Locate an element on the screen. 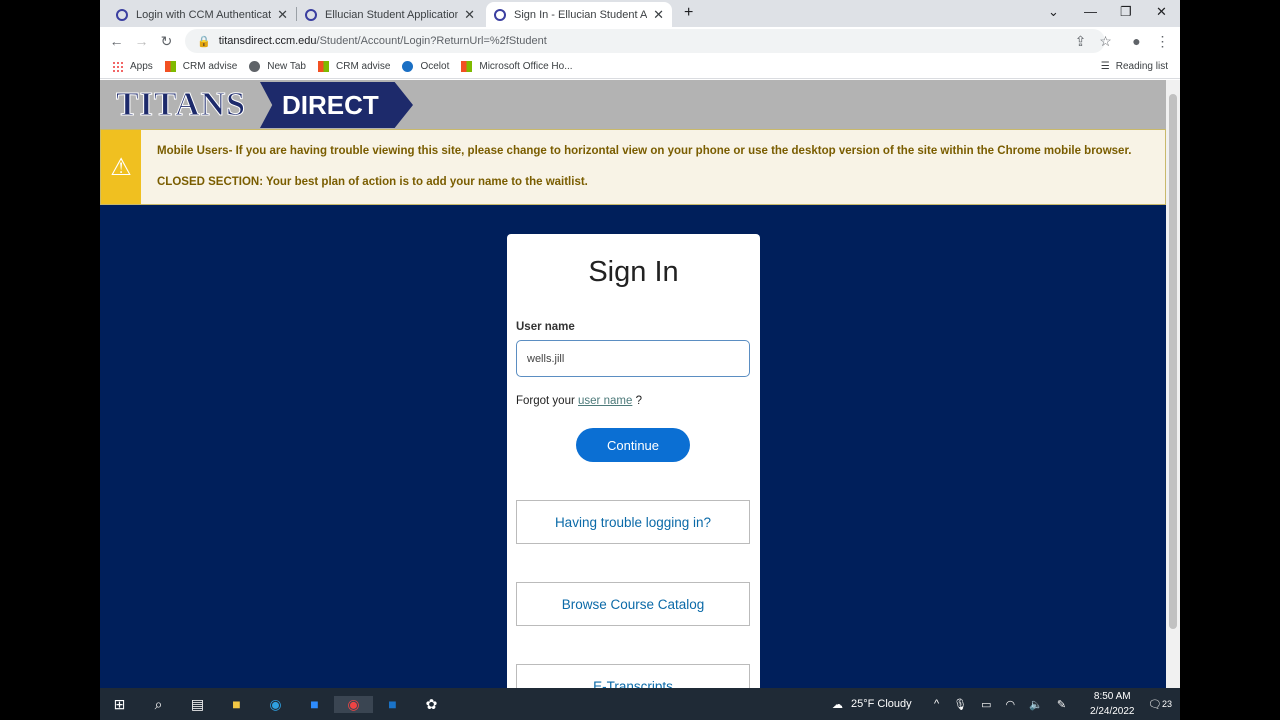 This screenshot has height=720, width=1280. file-explorer-icon: ■ is located at coordinates (236, 704).